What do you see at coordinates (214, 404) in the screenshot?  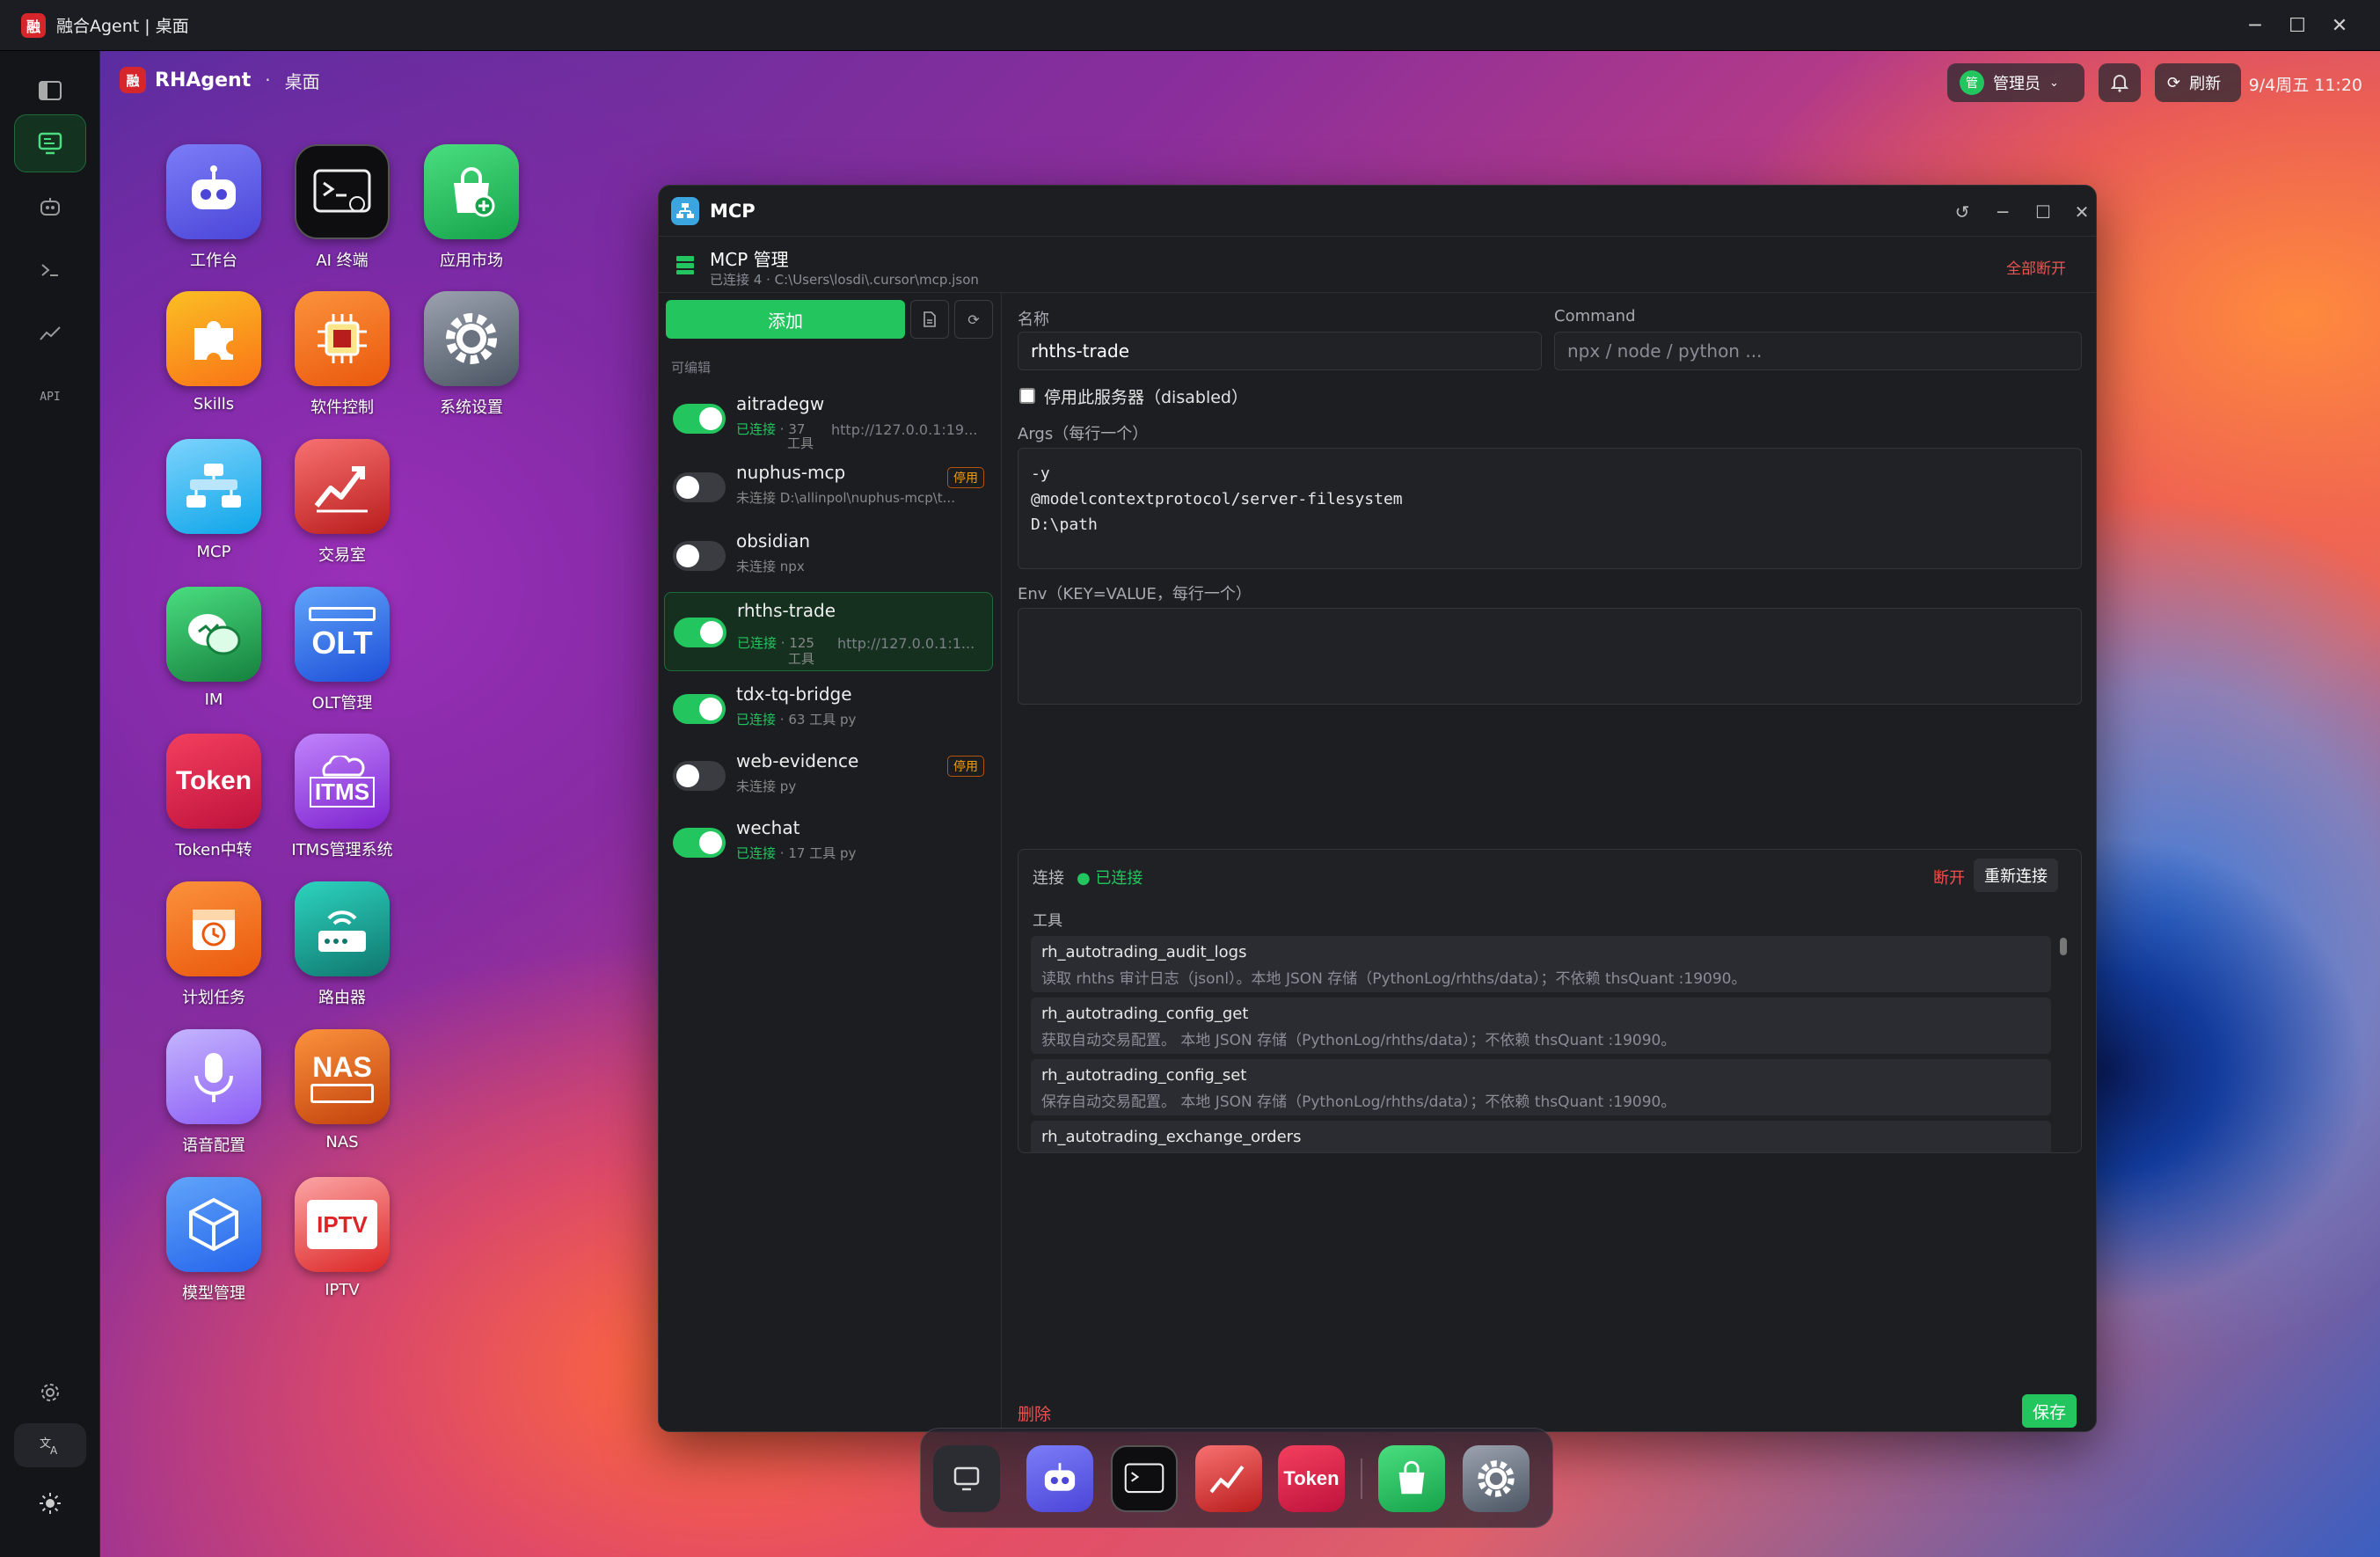 I see `app-label: Skills` at bounding box center [214, 404].